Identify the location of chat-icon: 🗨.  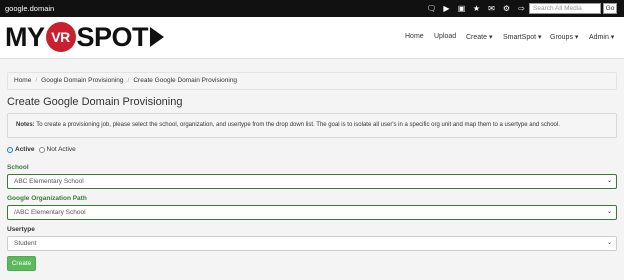
(431, 8).